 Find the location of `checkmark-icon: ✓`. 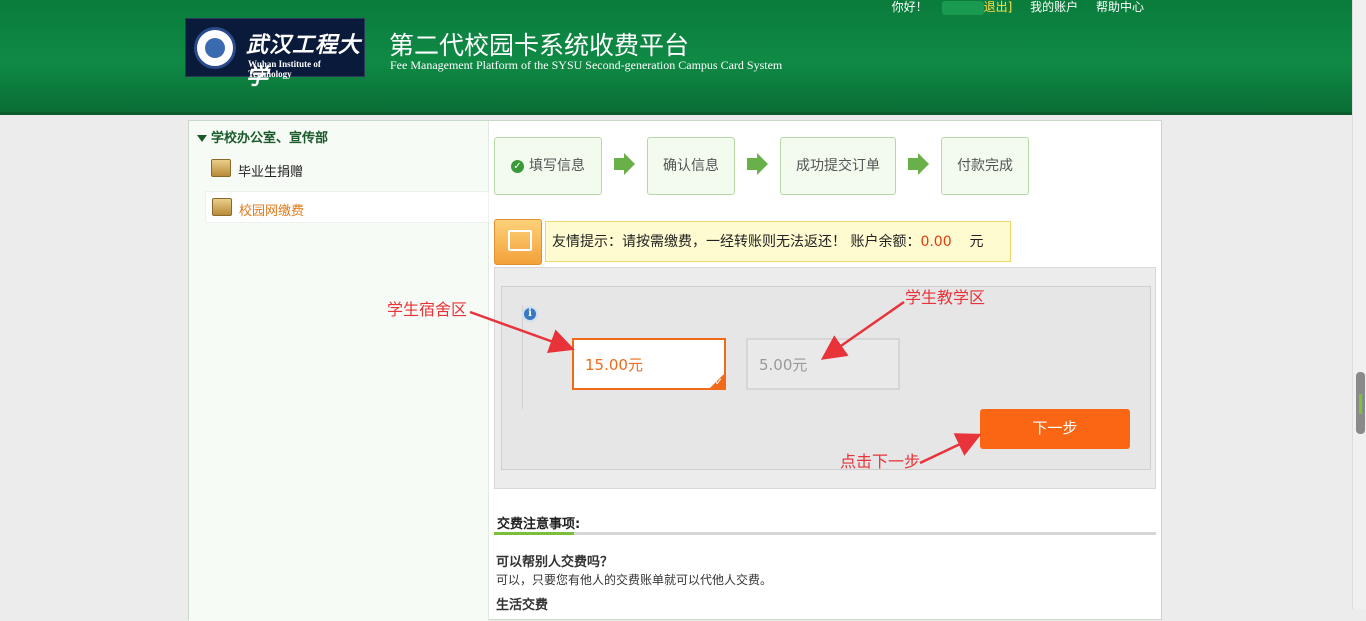

checkmark-icon: ✓ is located at coordinates (718, 382).